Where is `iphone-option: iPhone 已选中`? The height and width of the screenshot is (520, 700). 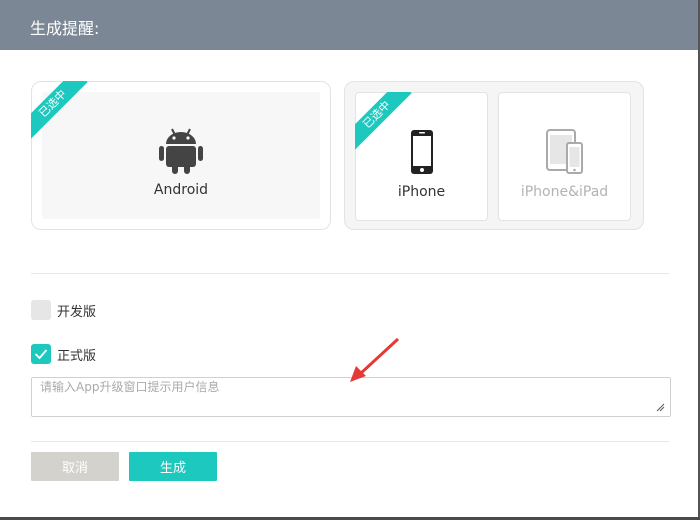
iphone-option: iPhone 已选中 is located at coordinates (421, 156).